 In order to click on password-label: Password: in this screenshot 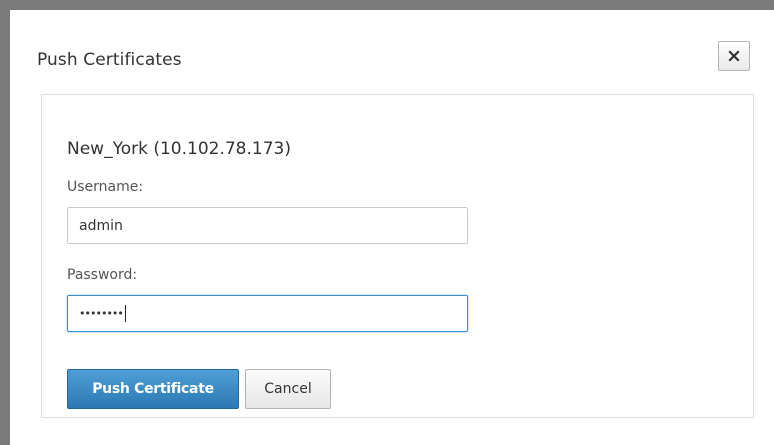, I will do `click(102, 275)`.